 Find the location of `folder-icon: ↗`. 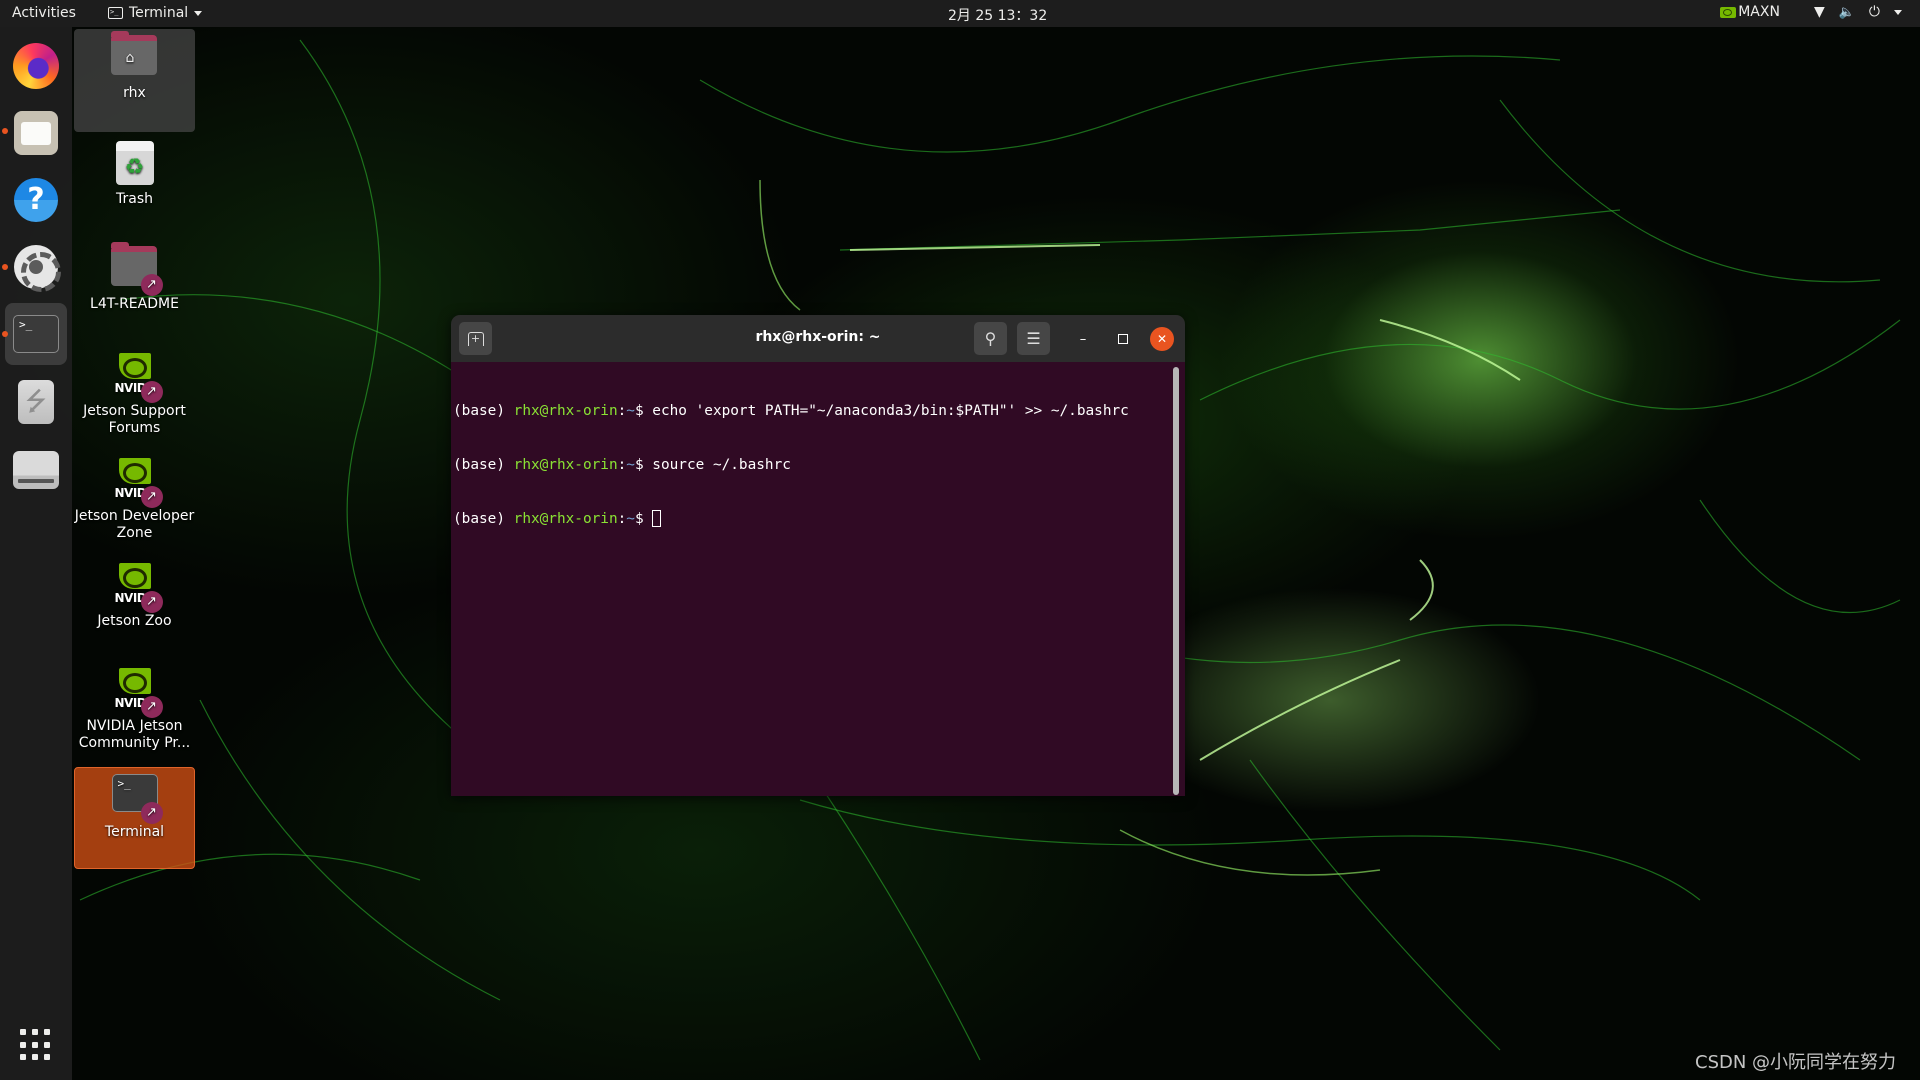

folder-icon: ↗ is located at coordinates (136, 269).